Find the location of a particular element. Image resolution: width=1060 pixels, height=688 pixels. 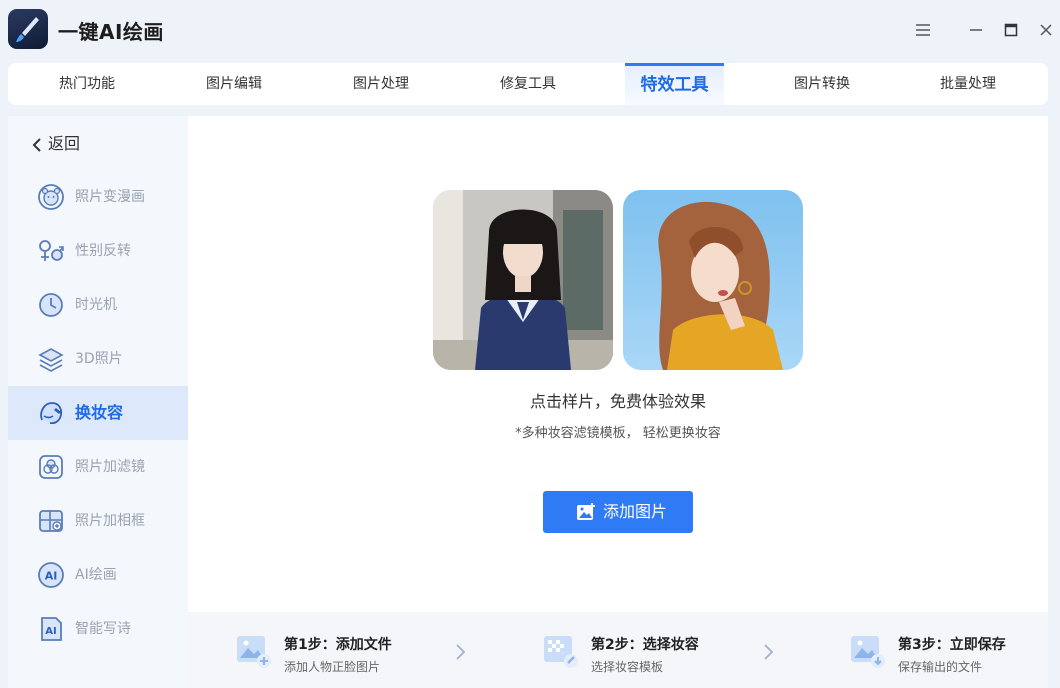

chevron-left-icon is located at coordinates (36, 144).